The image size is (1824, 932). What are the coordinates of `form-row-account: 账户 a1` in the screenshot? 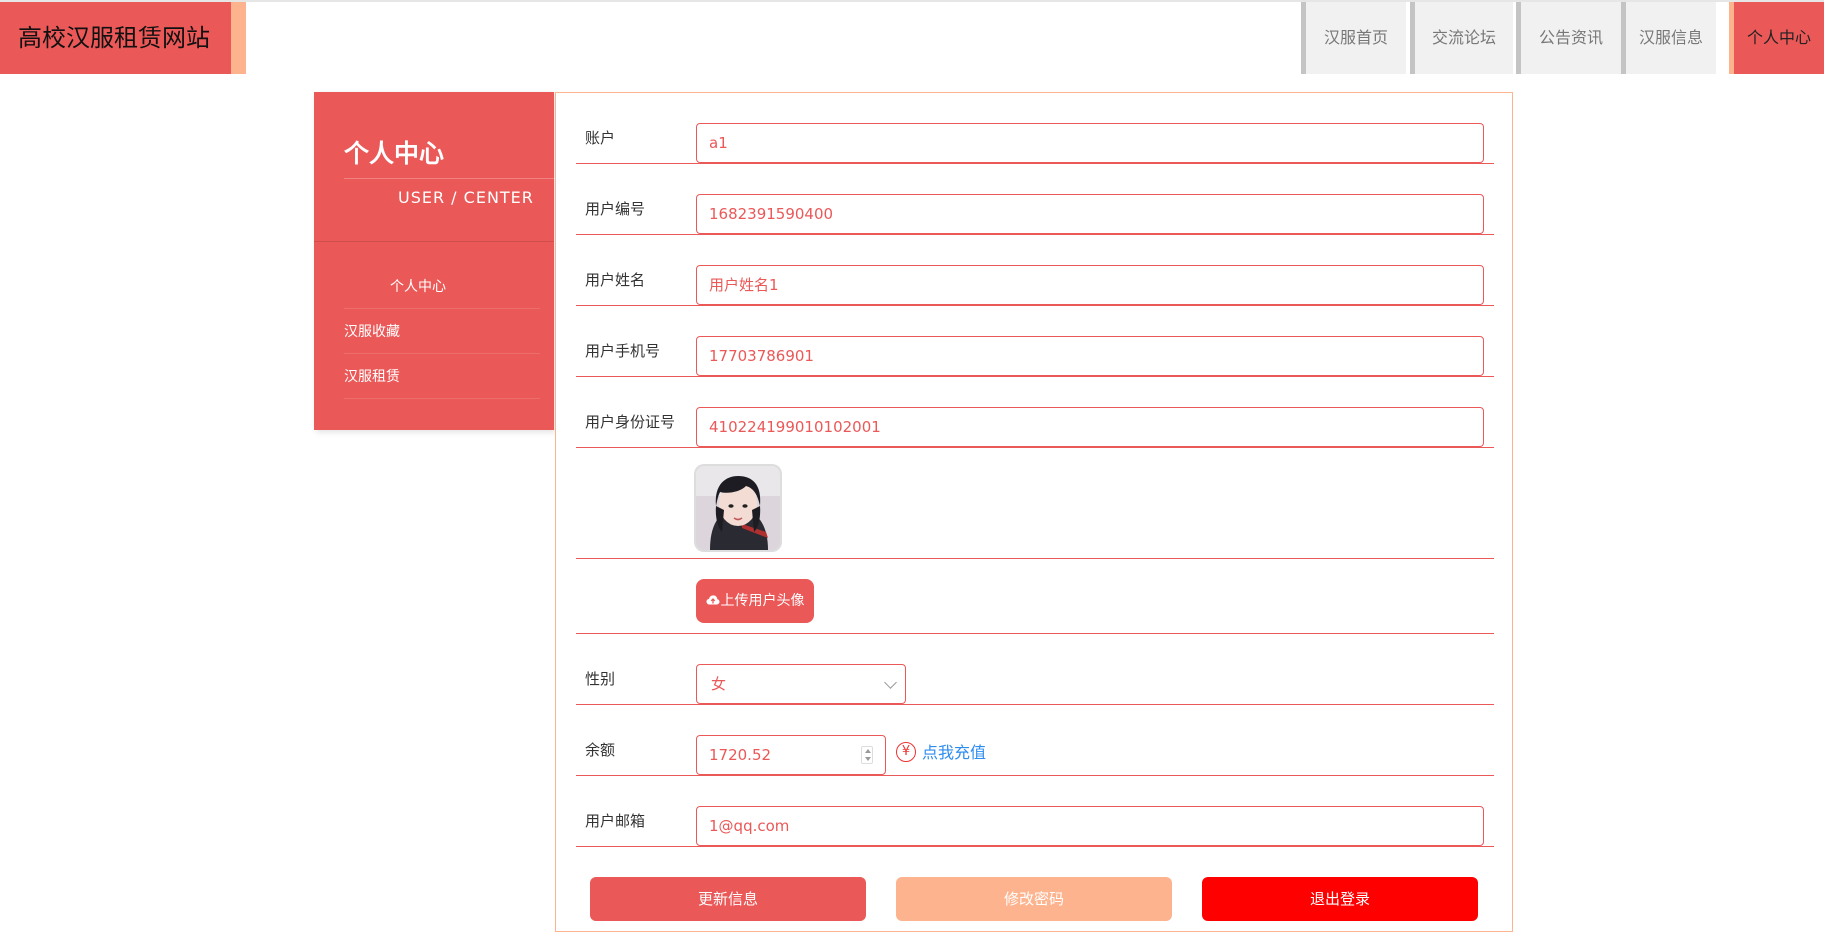 It's located at (1035, 128).